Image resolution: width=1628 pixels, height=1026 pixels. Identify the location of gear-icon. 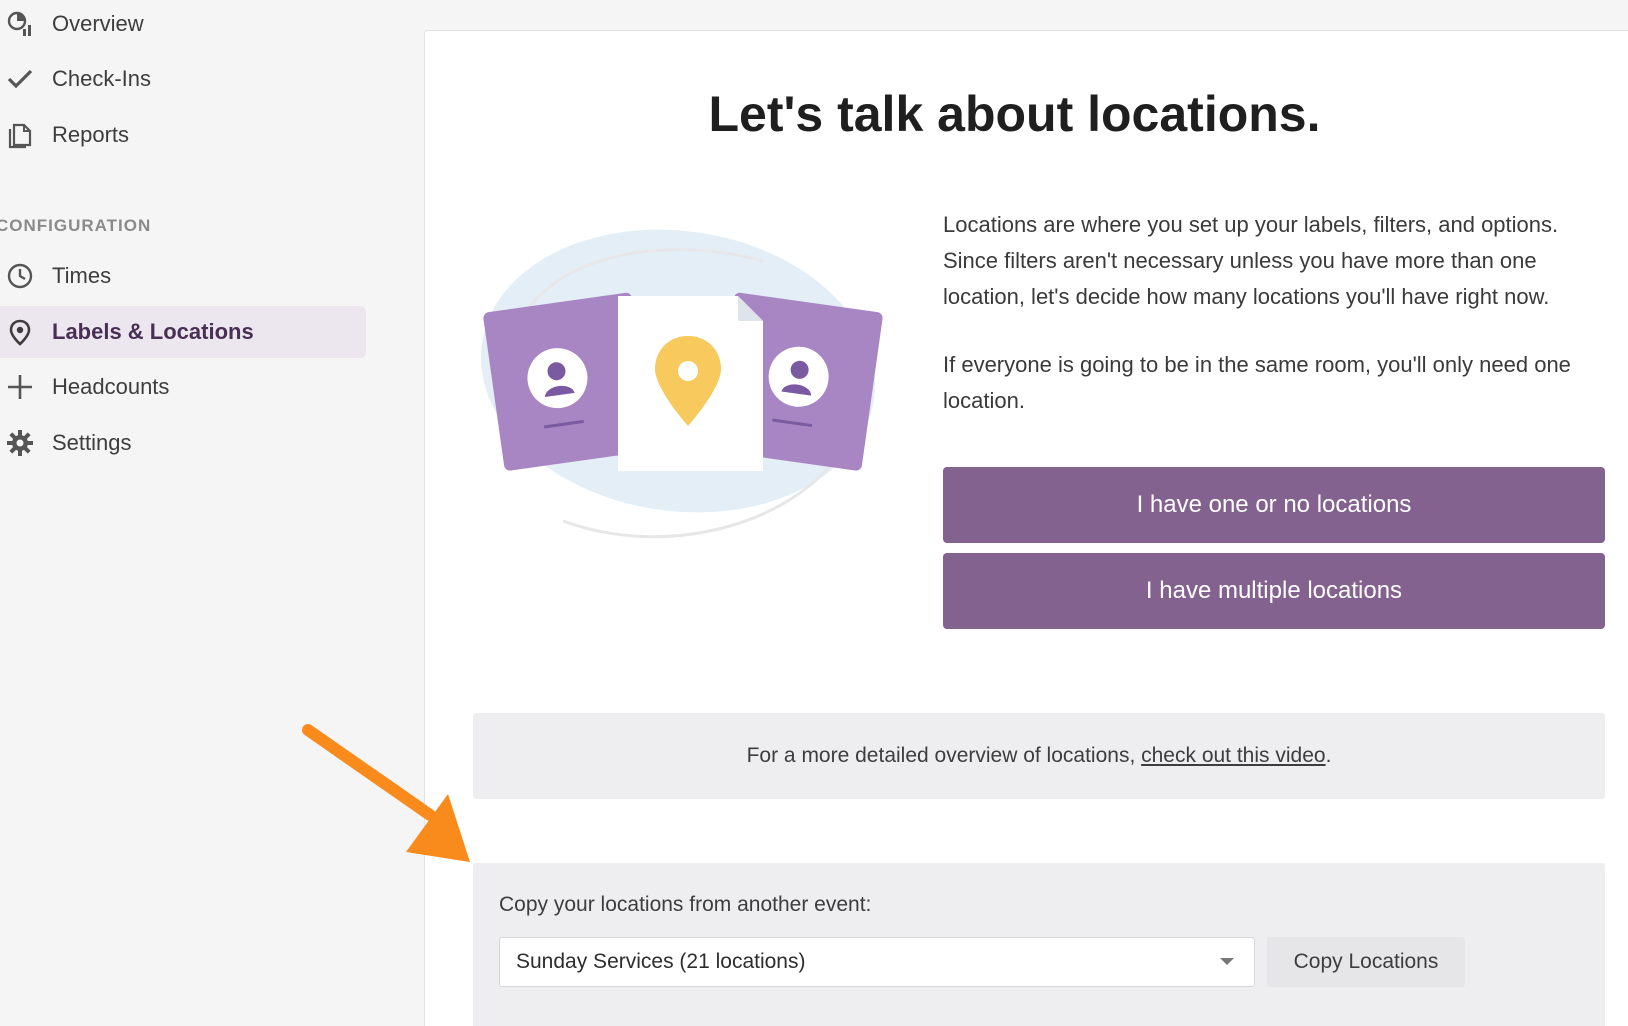
(20, 443).